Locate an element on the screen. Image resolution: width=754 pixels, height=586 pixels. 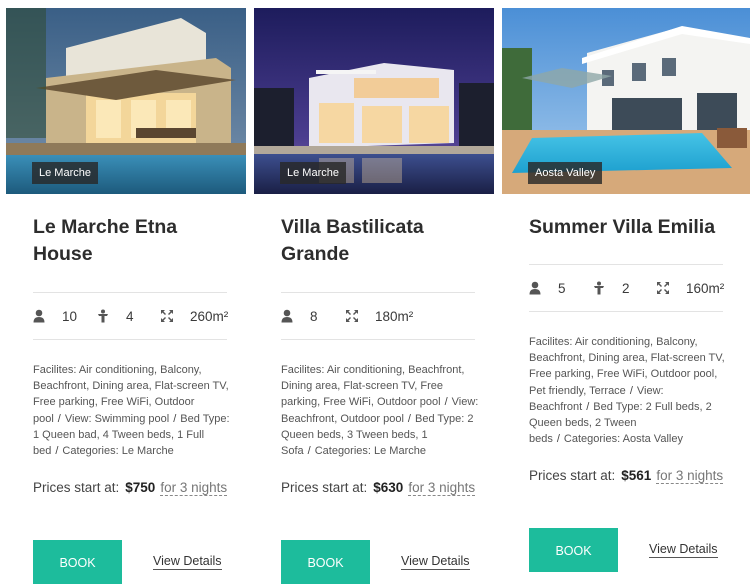
listing-photo: Aosta Valley is located at coordinates (626, 101).